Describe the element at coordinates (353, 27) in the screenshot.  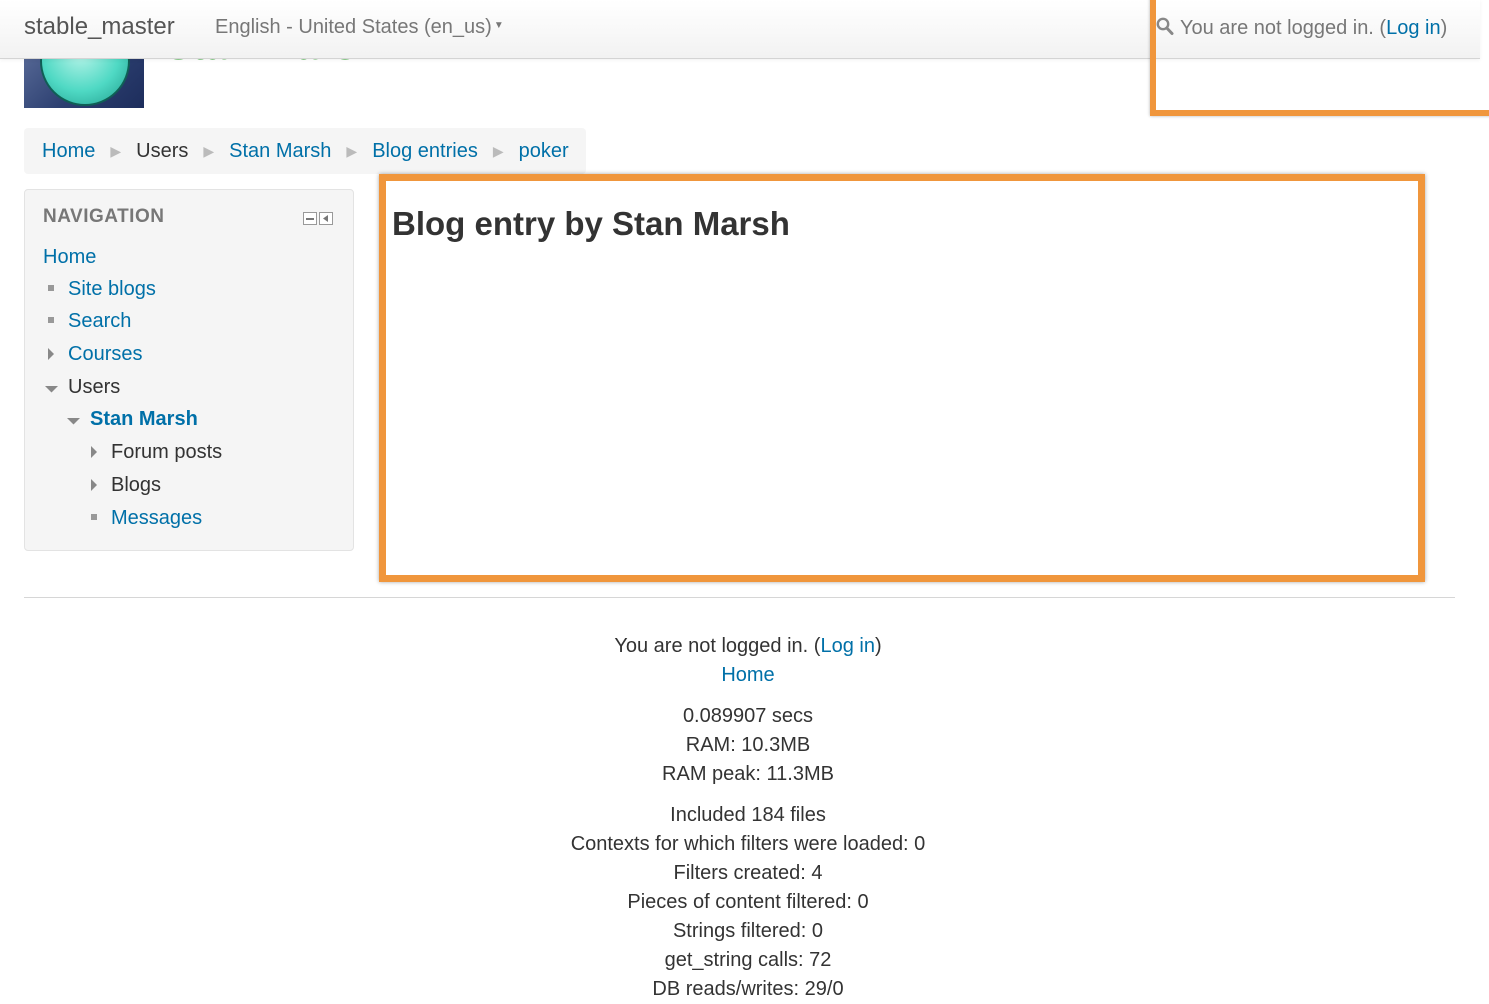
I see `language-label: English - United States (en_us)` at that location.